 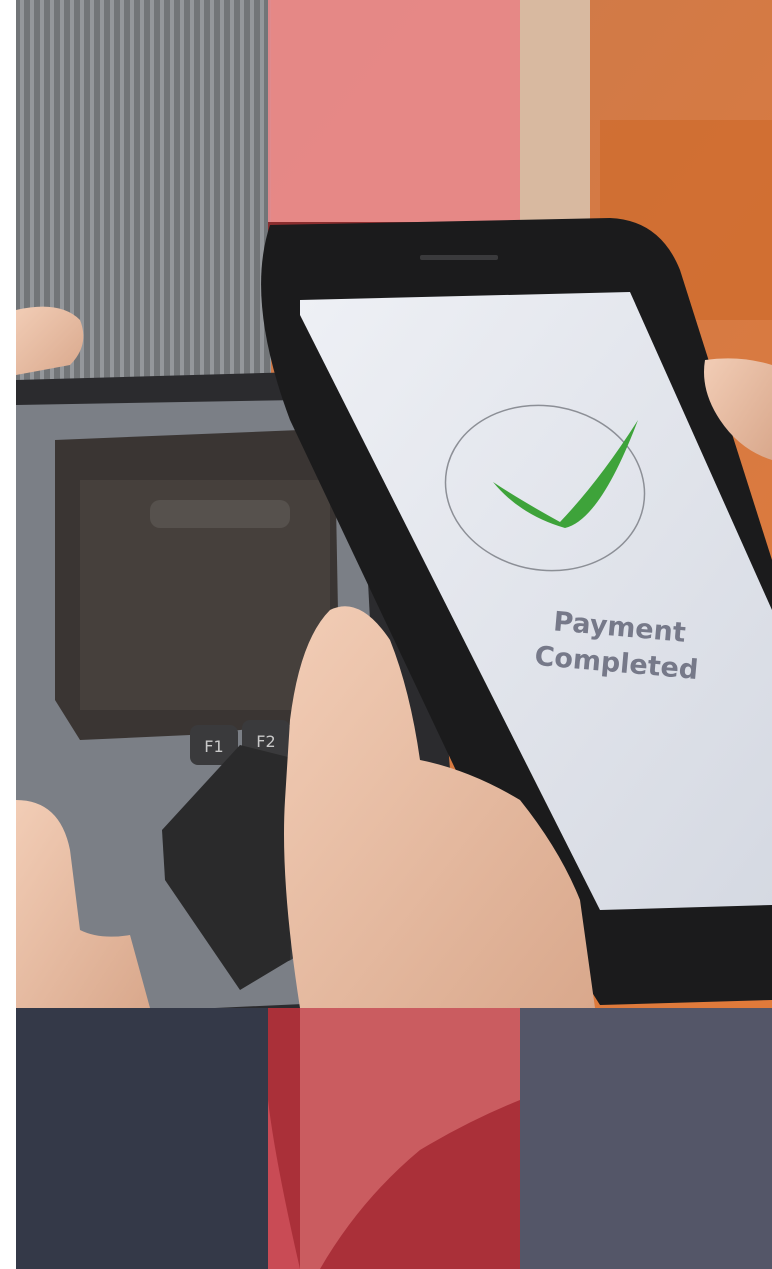 I want to click on key-f1: F1, so click(x=213, y=746).